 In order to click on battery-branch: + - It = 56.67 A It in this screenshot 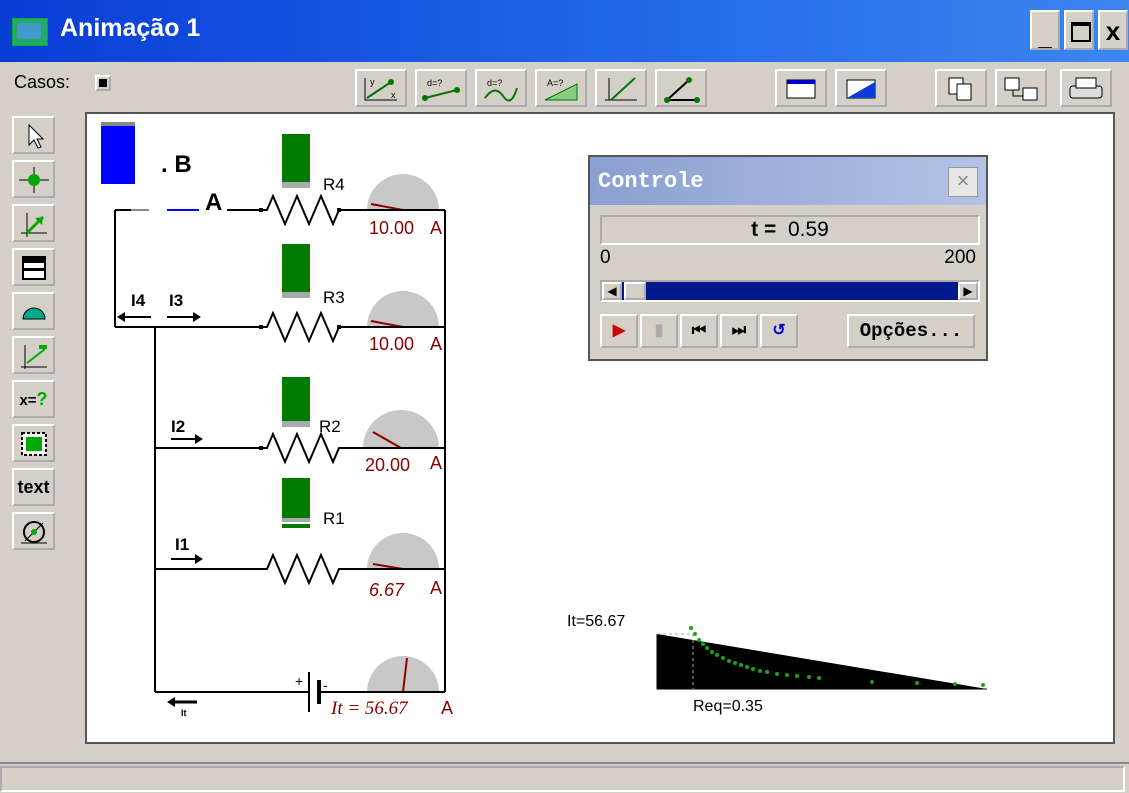, I will do `click(304, 687)`.